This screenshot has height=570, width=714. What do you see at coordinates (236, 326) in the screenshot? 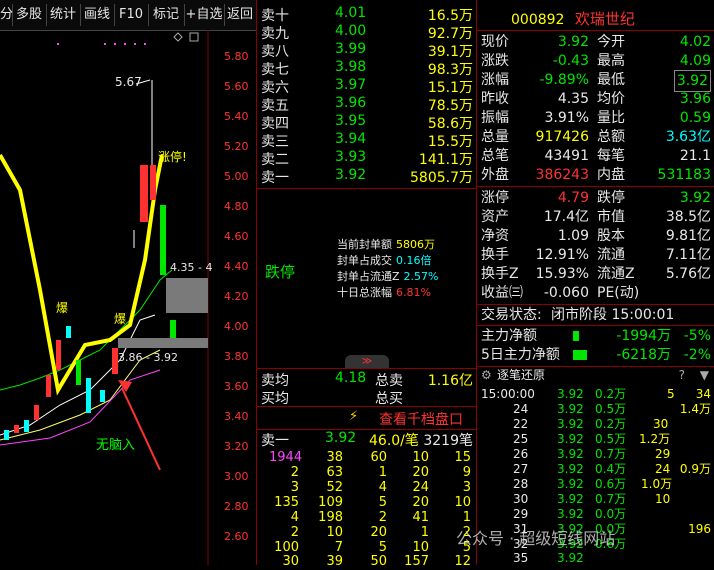
I see `price-tick: 4.00` at bounding box center [236, 326].